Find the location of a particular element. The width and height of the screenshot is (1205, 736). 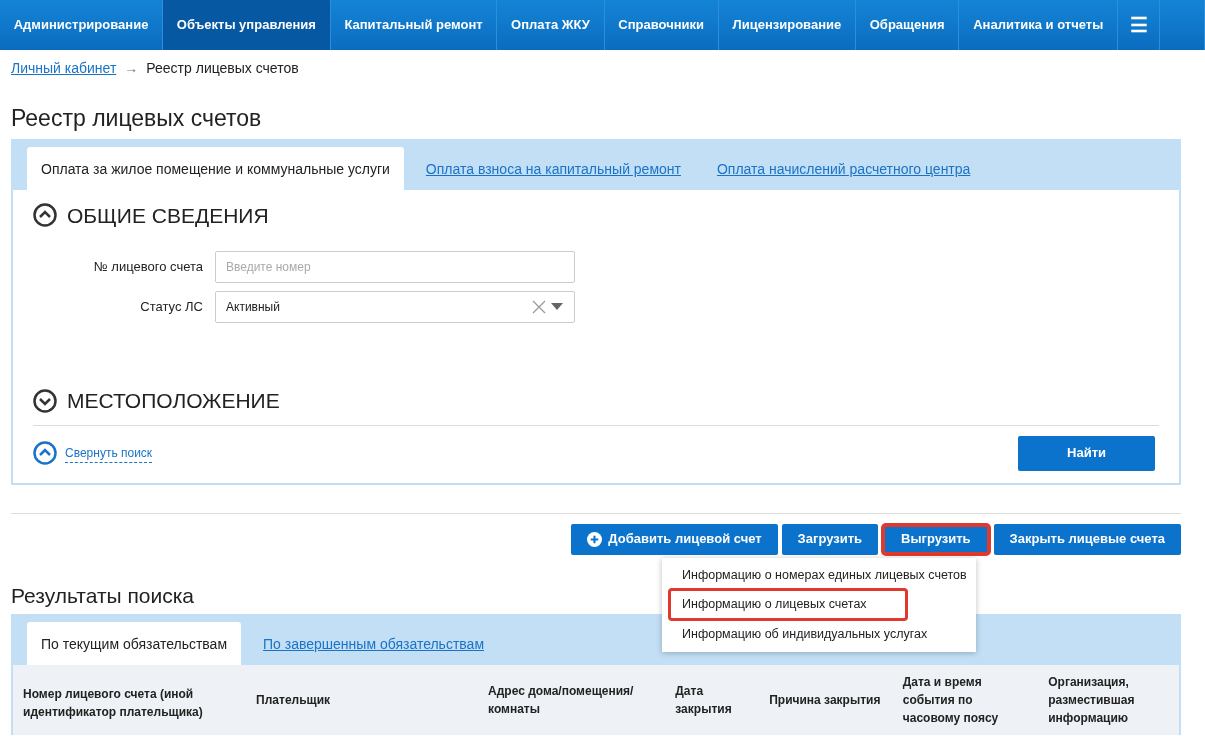

column-header: Организация, разместившая информацию is located at coordinates (1108, 699).